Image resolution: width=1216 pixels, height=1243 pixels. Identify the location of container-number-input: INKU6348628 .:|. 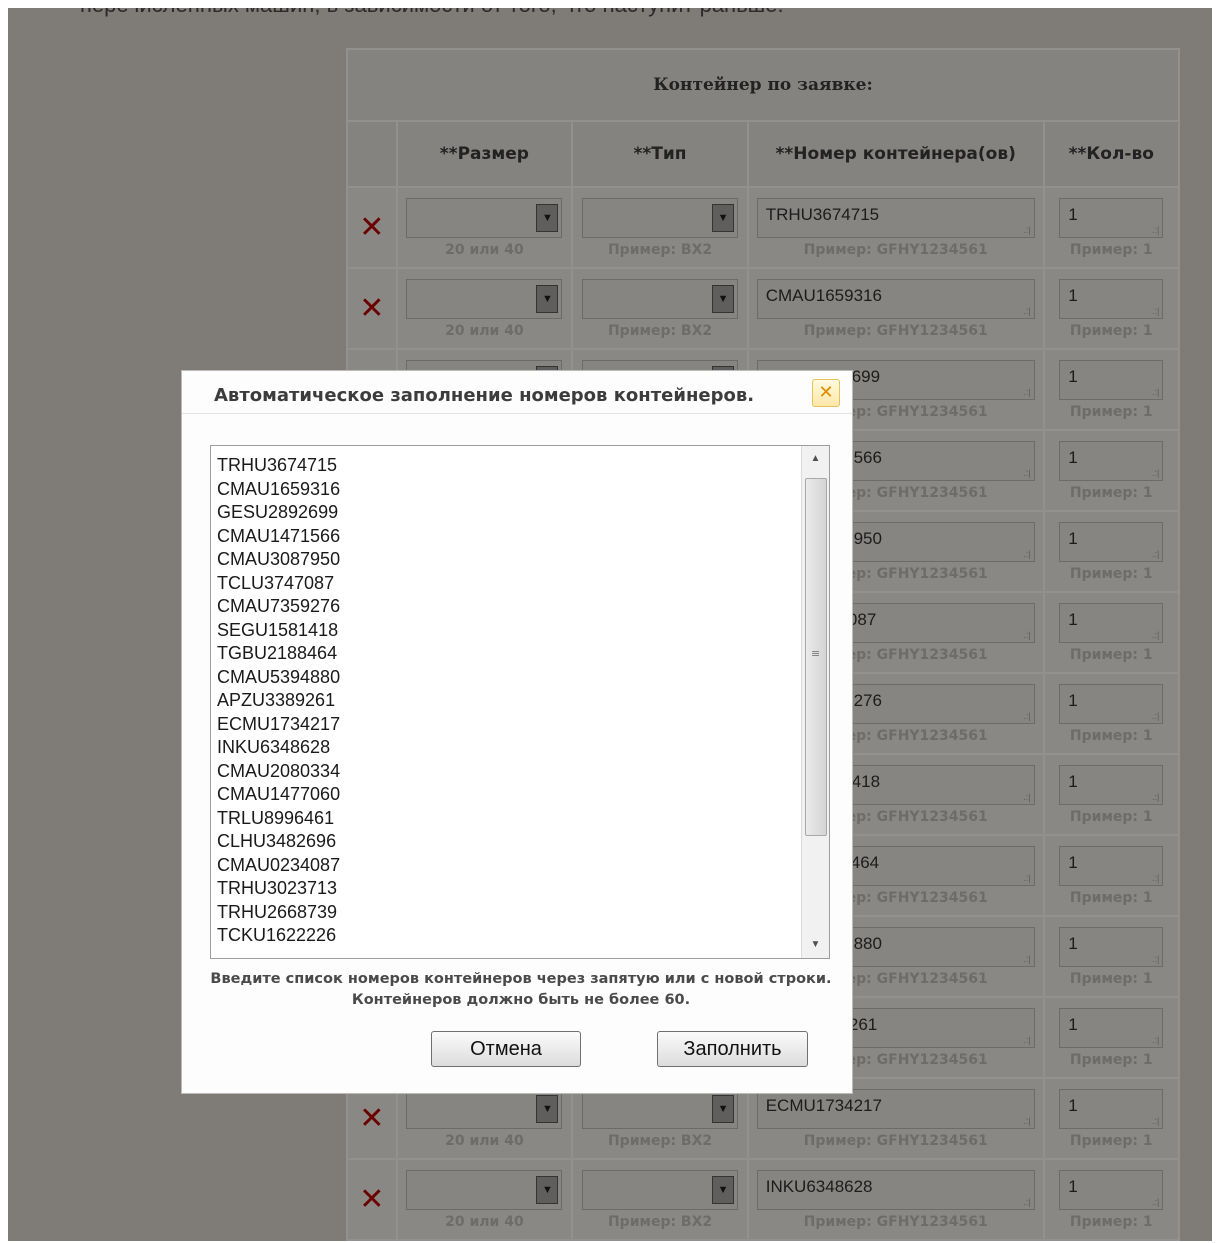
(895, 1190).